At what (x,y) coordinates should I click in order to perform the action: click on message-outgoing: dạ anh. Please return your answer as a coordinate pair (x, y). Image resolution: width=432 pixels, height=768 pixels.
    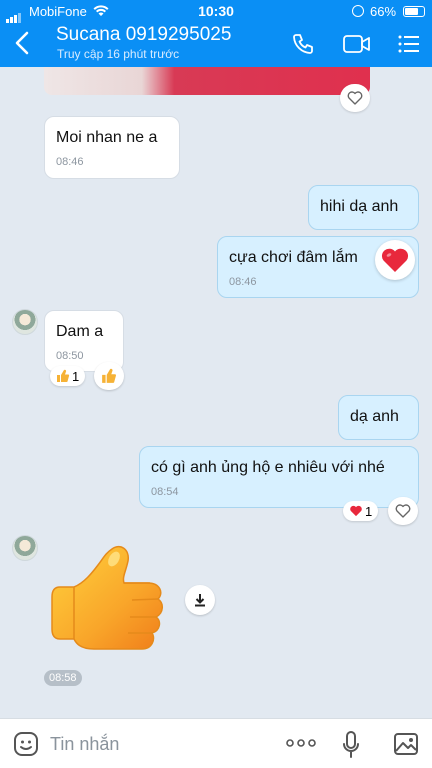
    Looking at the image, I should click on (378, 417).